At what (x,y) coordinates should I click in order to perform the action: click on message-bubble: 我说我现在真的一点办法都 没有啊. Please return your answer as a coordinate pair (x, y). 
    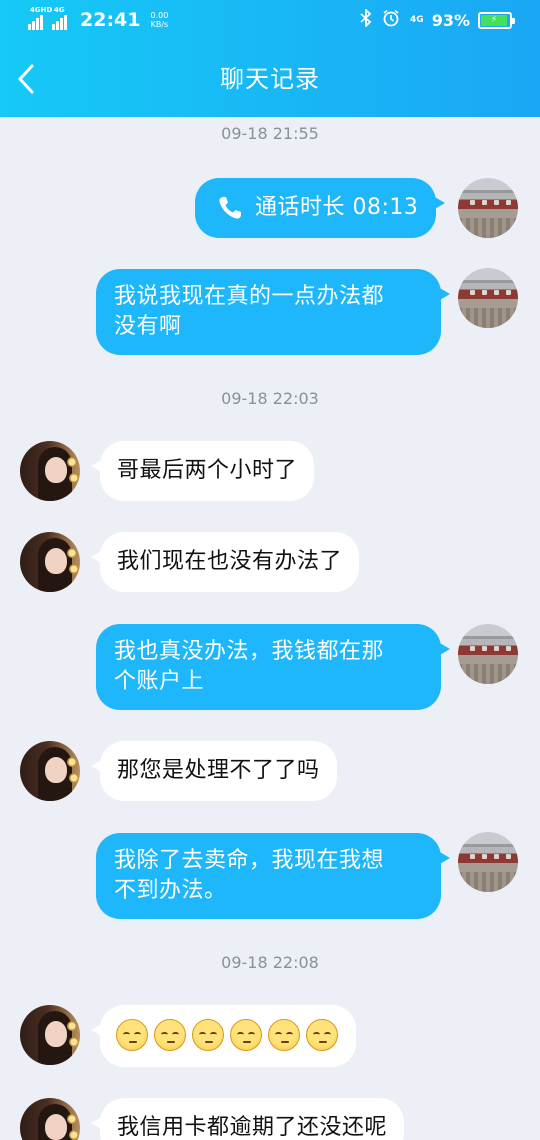
    Looking at the image, I should click on (273, 312).